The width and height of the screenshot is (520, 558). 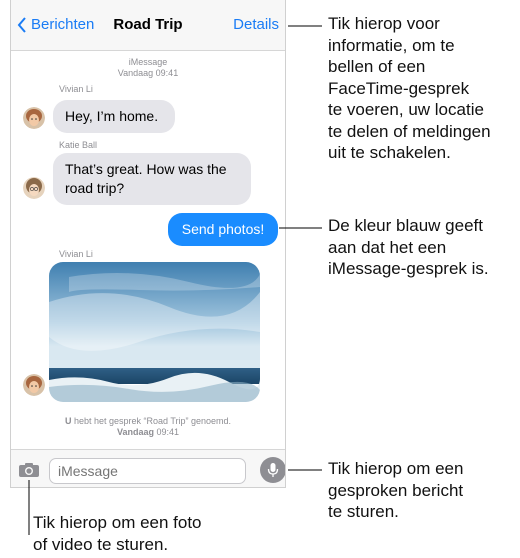 I want to click on rename-notice-line: U hebt het gesprek “Road Trip” genoemd., so click(x=148, y=421).